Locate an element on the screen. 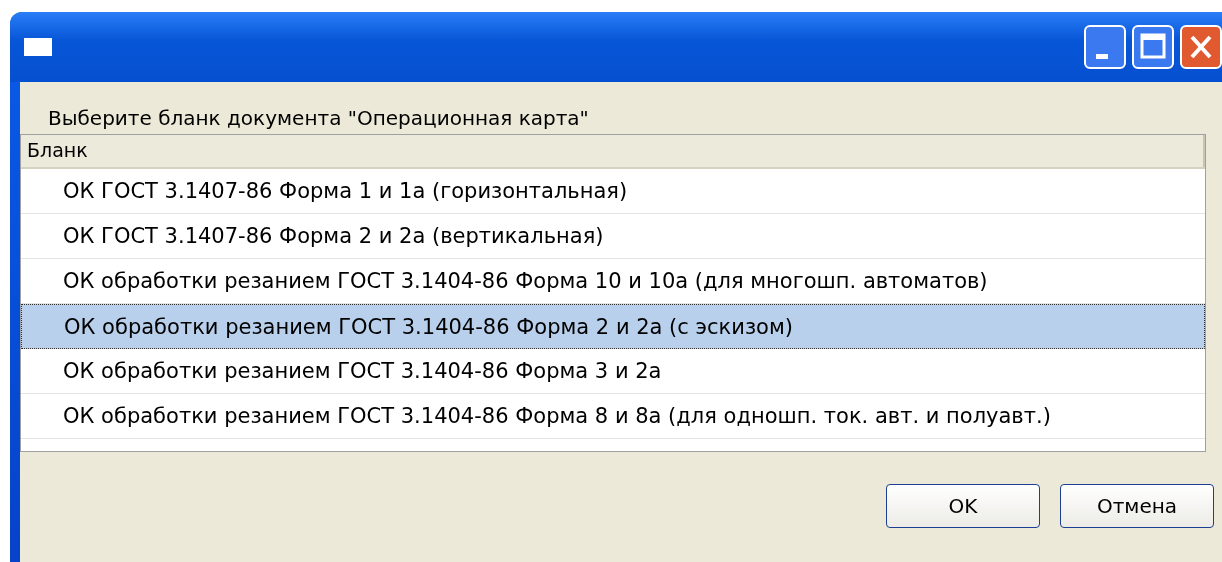 The height and width of the screenshot is (562, 1222). row-text: ОК обработки резанием ГОСТ 3.1404-86 Форма 3 и 2а is located at coordinates (362, 371).